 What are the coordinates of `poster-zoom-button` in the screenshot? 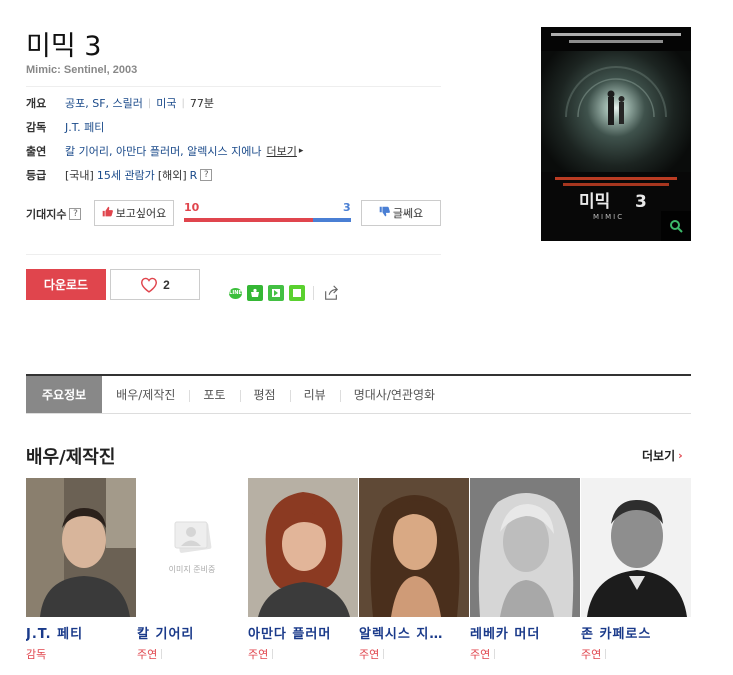 It's located at (676, 226).